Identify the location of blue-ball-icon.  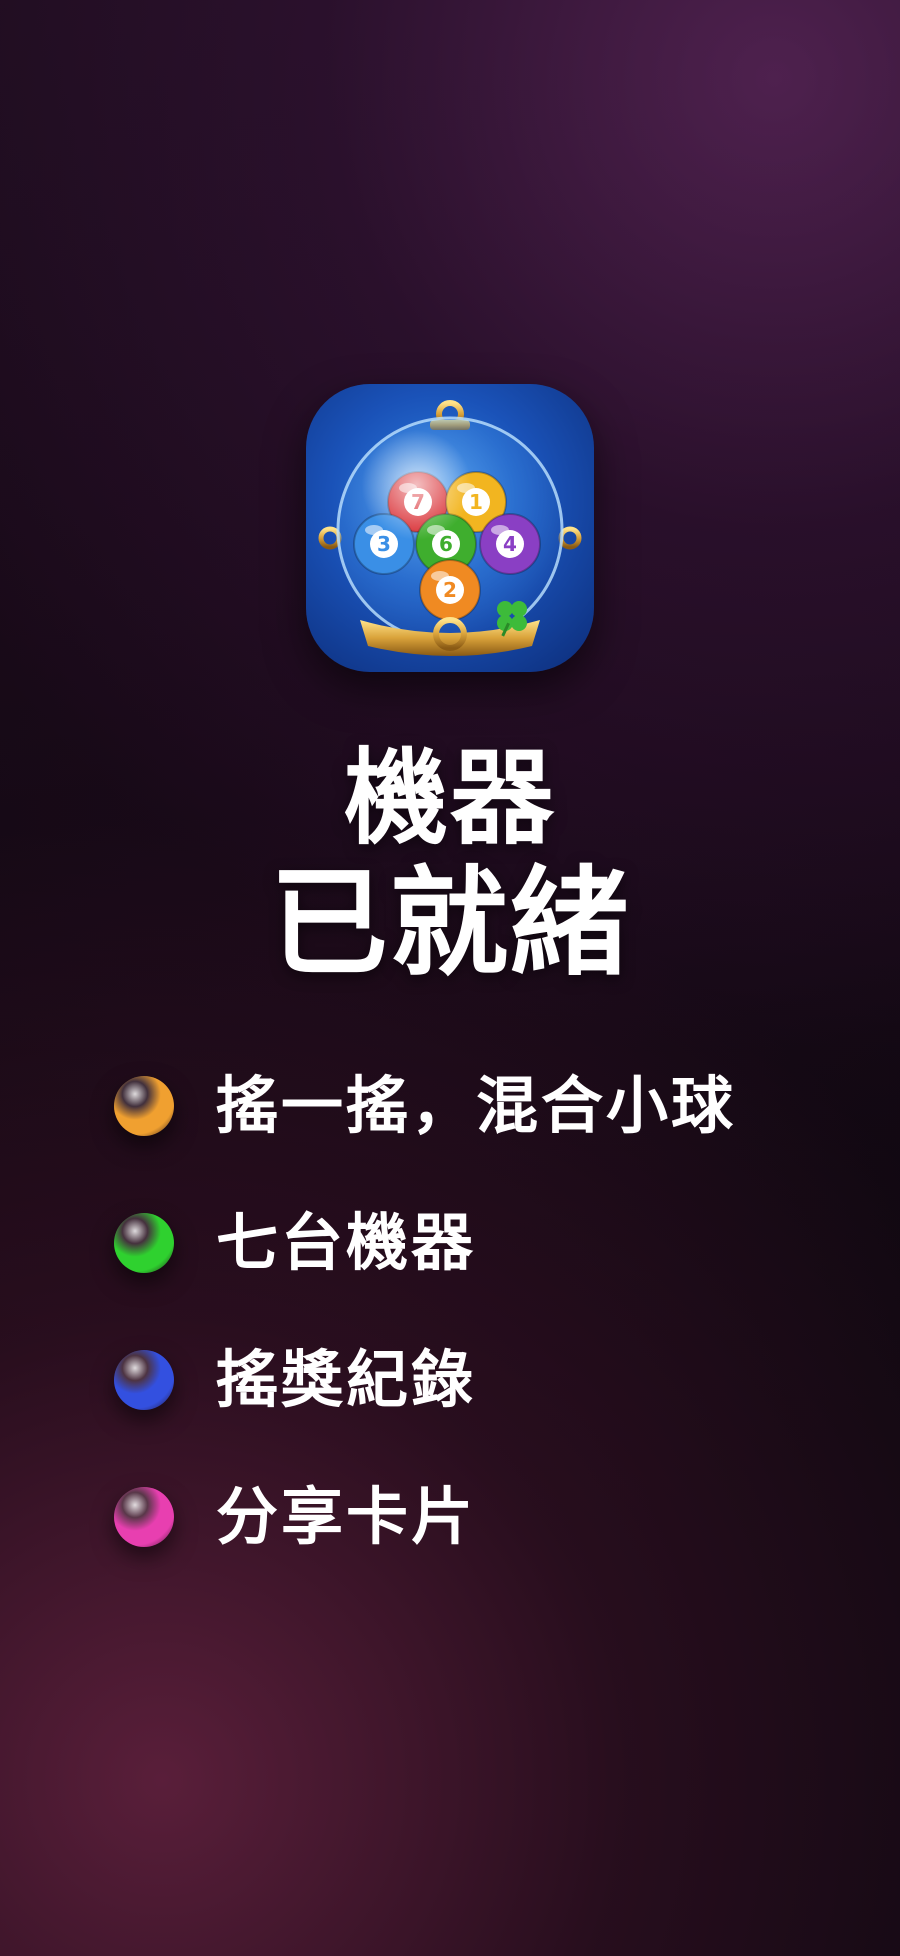
(144, 1380).